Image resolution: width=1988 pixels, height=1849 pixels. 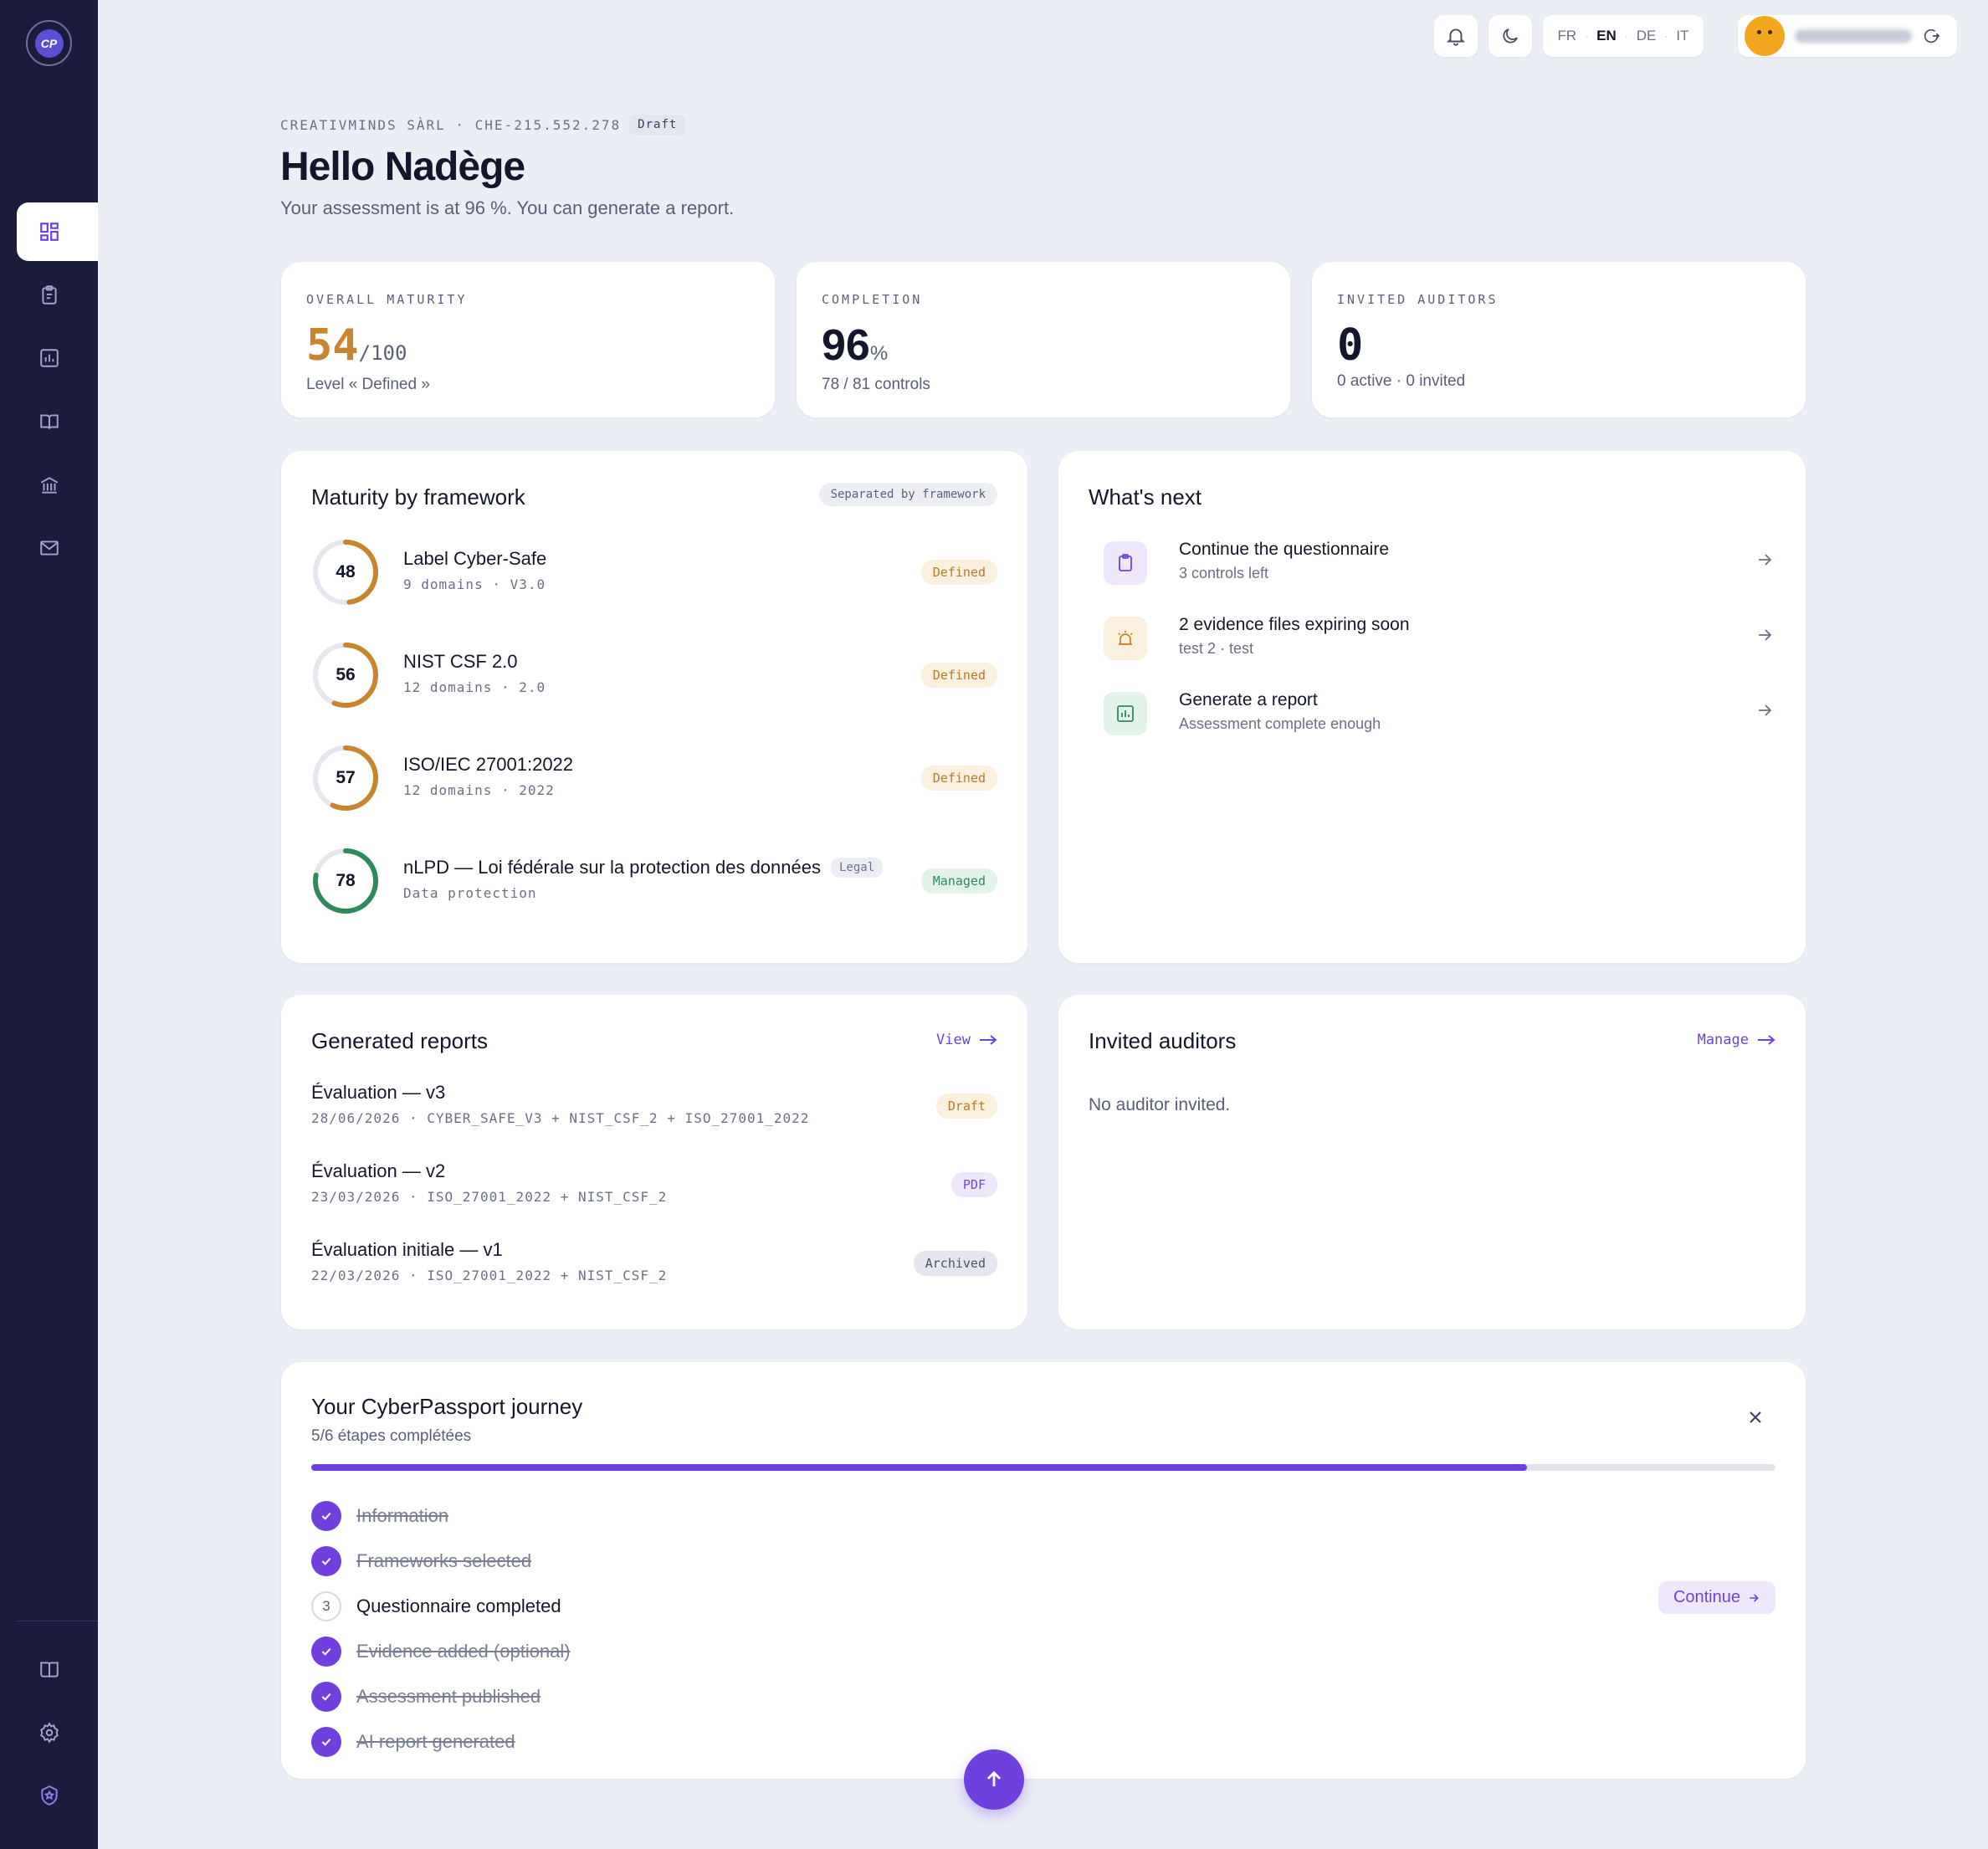 I want to click on framework-meta: 9 domains · V3.0, so click(x=475, y=584).